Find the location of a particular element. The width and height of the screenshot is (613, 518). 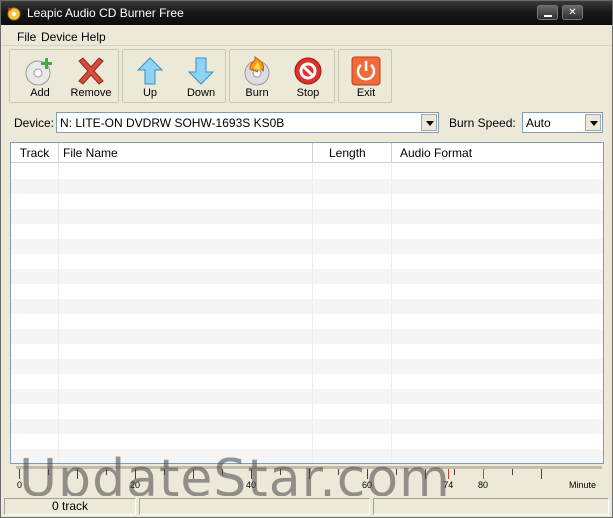

title-bar: Leapic Audio CD Burner Free ✕ is located at coordinates (306, 13).